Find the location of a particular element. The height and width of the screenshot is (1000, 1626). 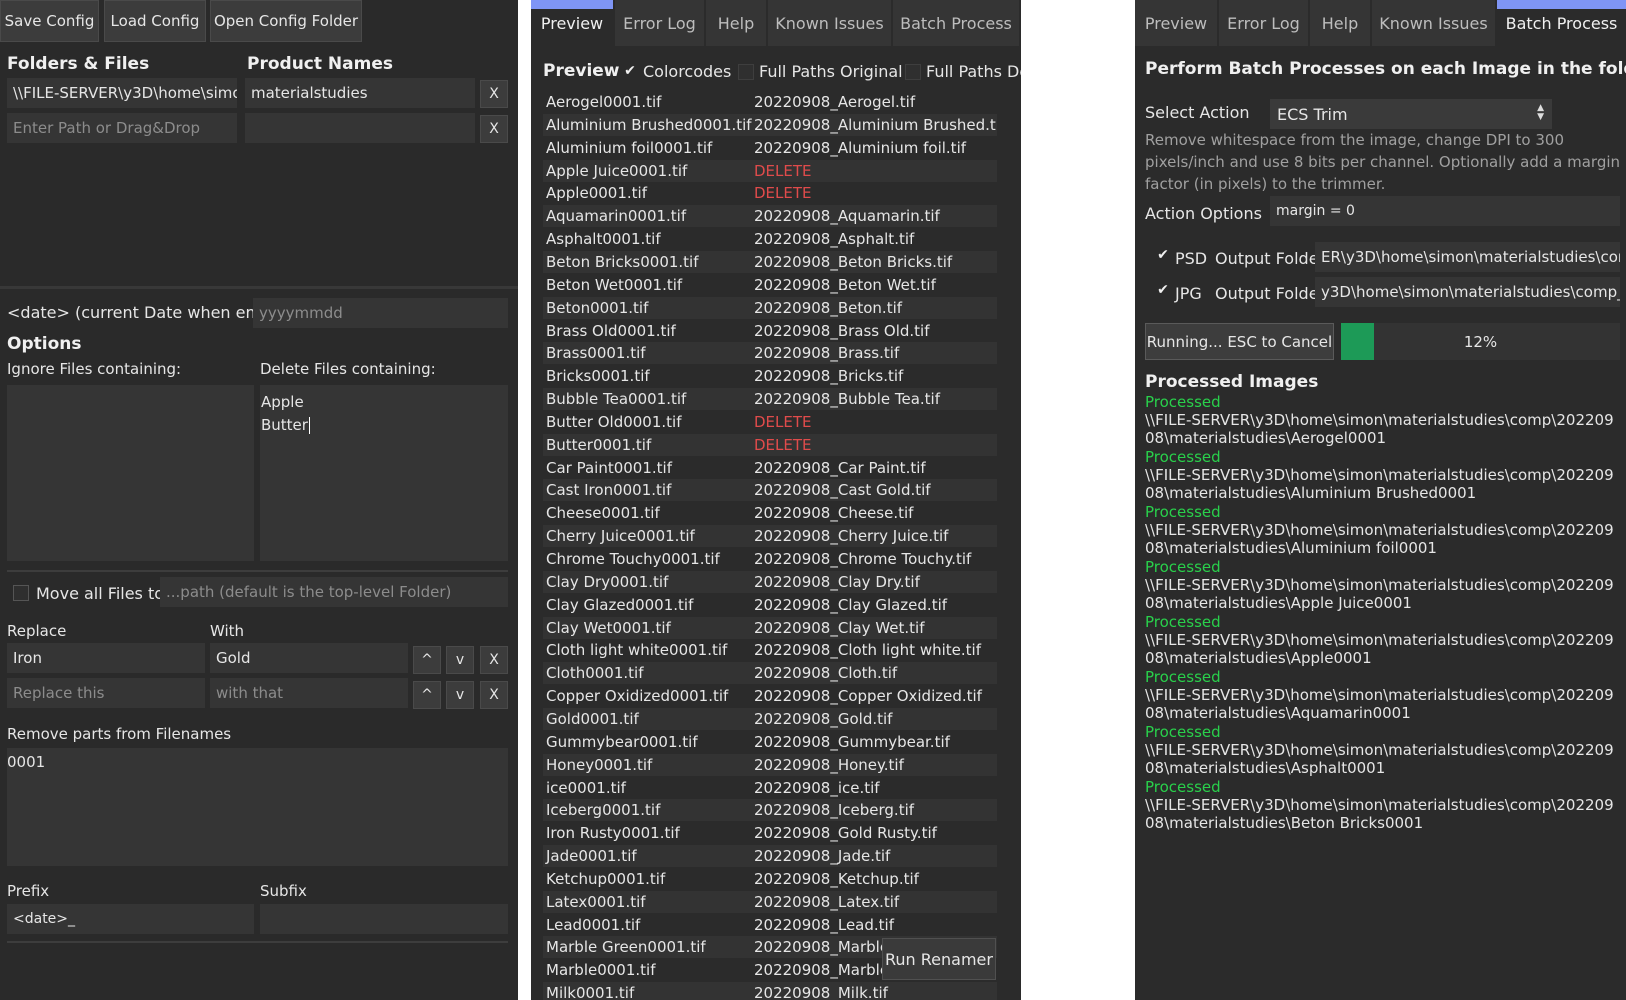

remove-parts-label: Remove parts from Filenames is located at coordinates (119, 734).